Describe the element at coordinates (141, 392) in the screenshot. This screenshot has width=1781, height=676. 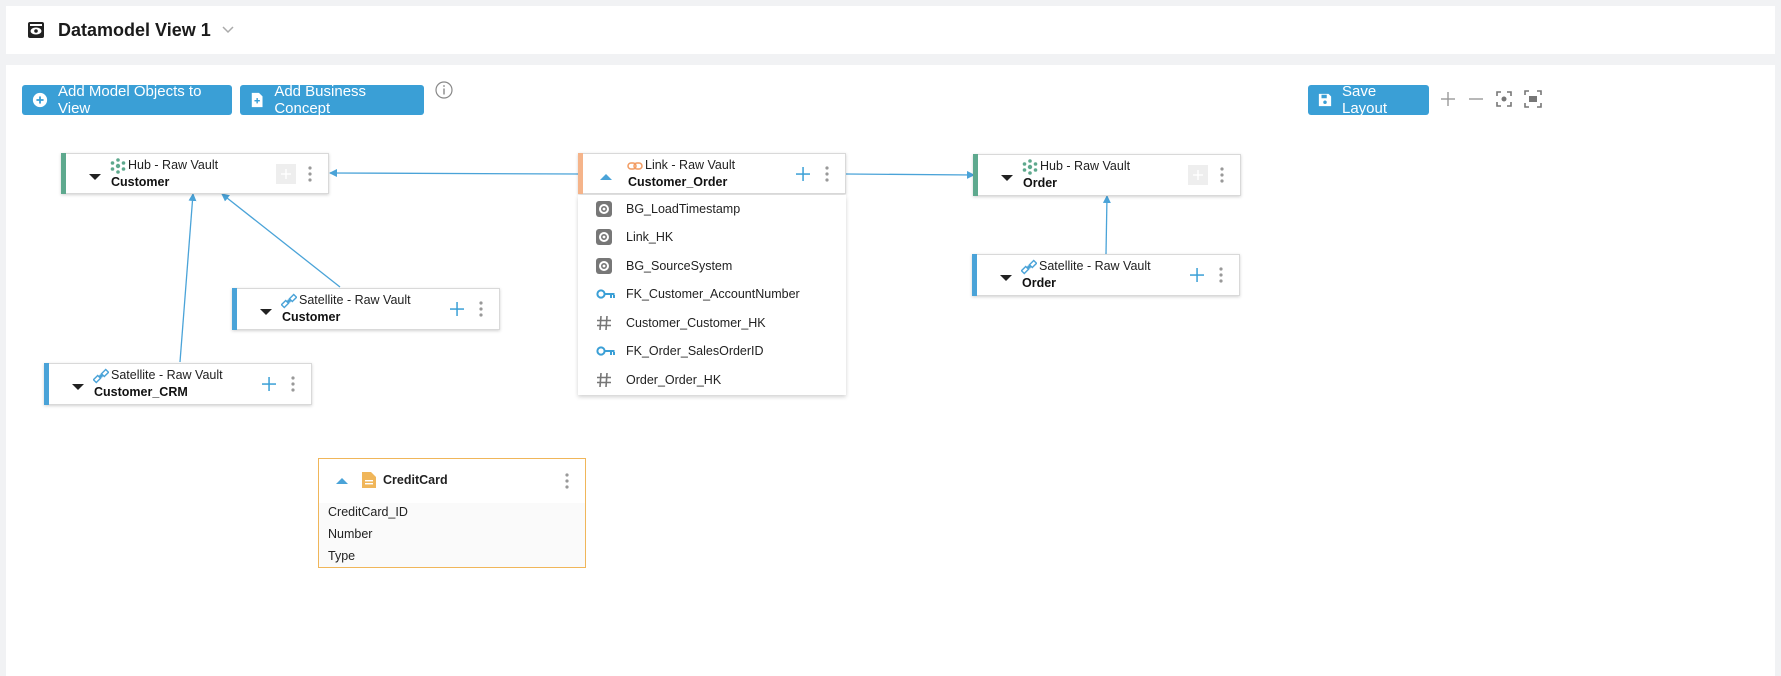
I see `node-name: Customer_CRM` at that location.